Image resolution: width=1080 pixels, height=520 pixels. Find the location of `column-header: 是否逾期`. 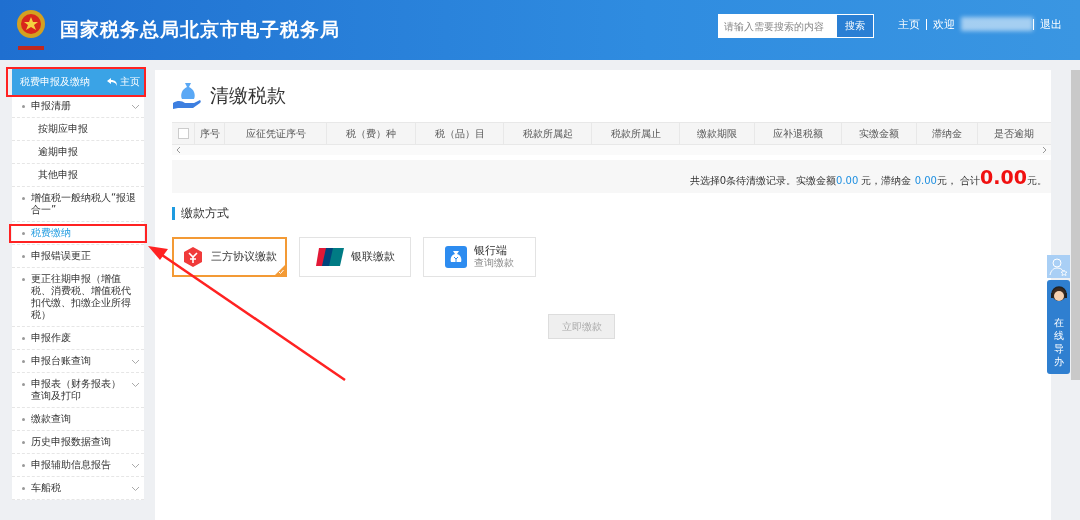

column-header: 是否逾期 is located at coordinates (1014, 133).